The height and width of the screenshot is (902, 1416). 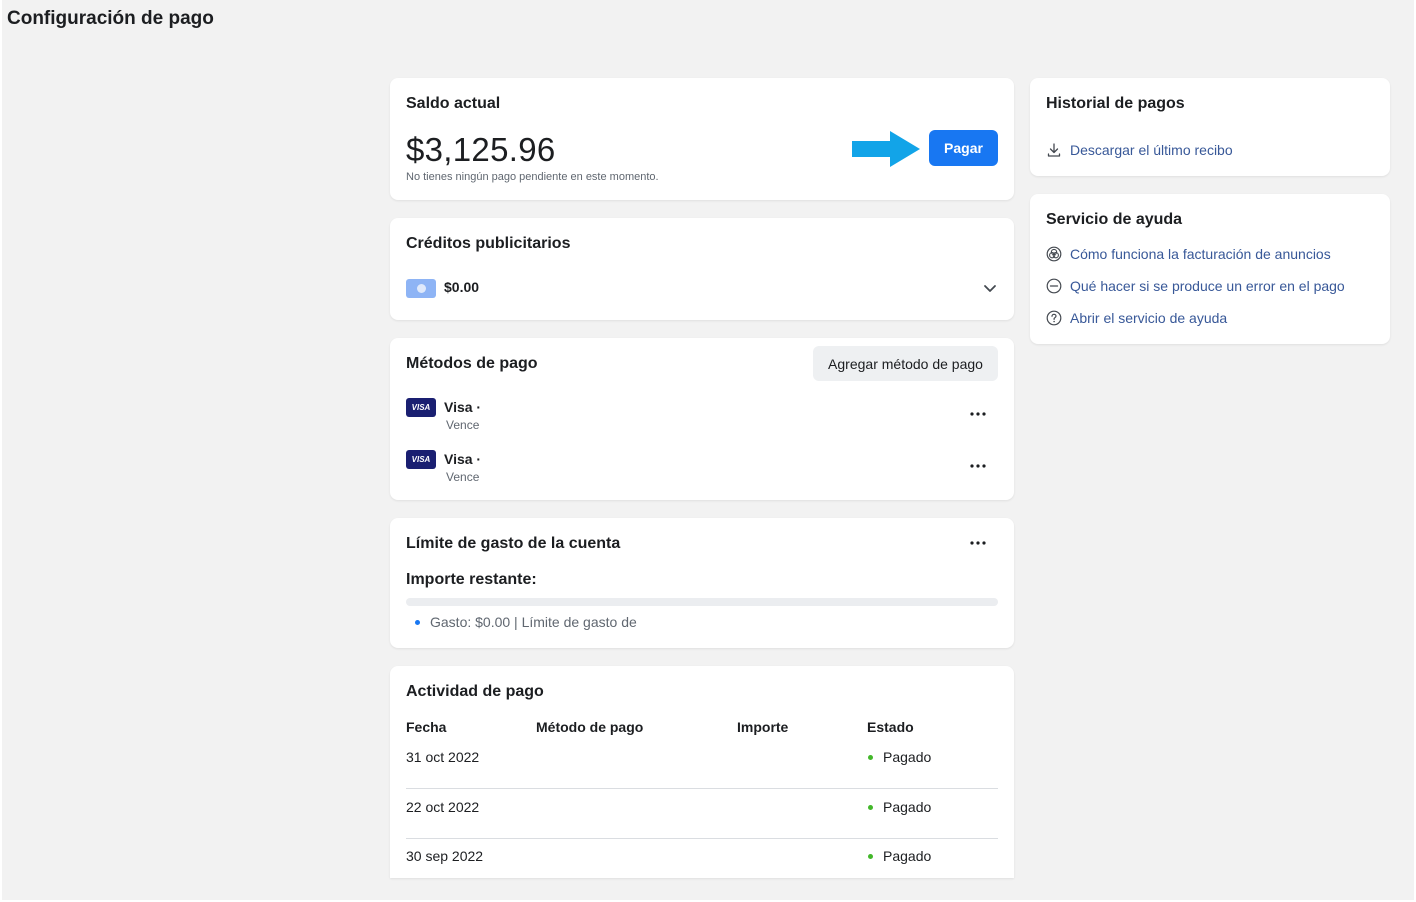 I want to click on minus-circle-icon, so click(x=1054, y=286).